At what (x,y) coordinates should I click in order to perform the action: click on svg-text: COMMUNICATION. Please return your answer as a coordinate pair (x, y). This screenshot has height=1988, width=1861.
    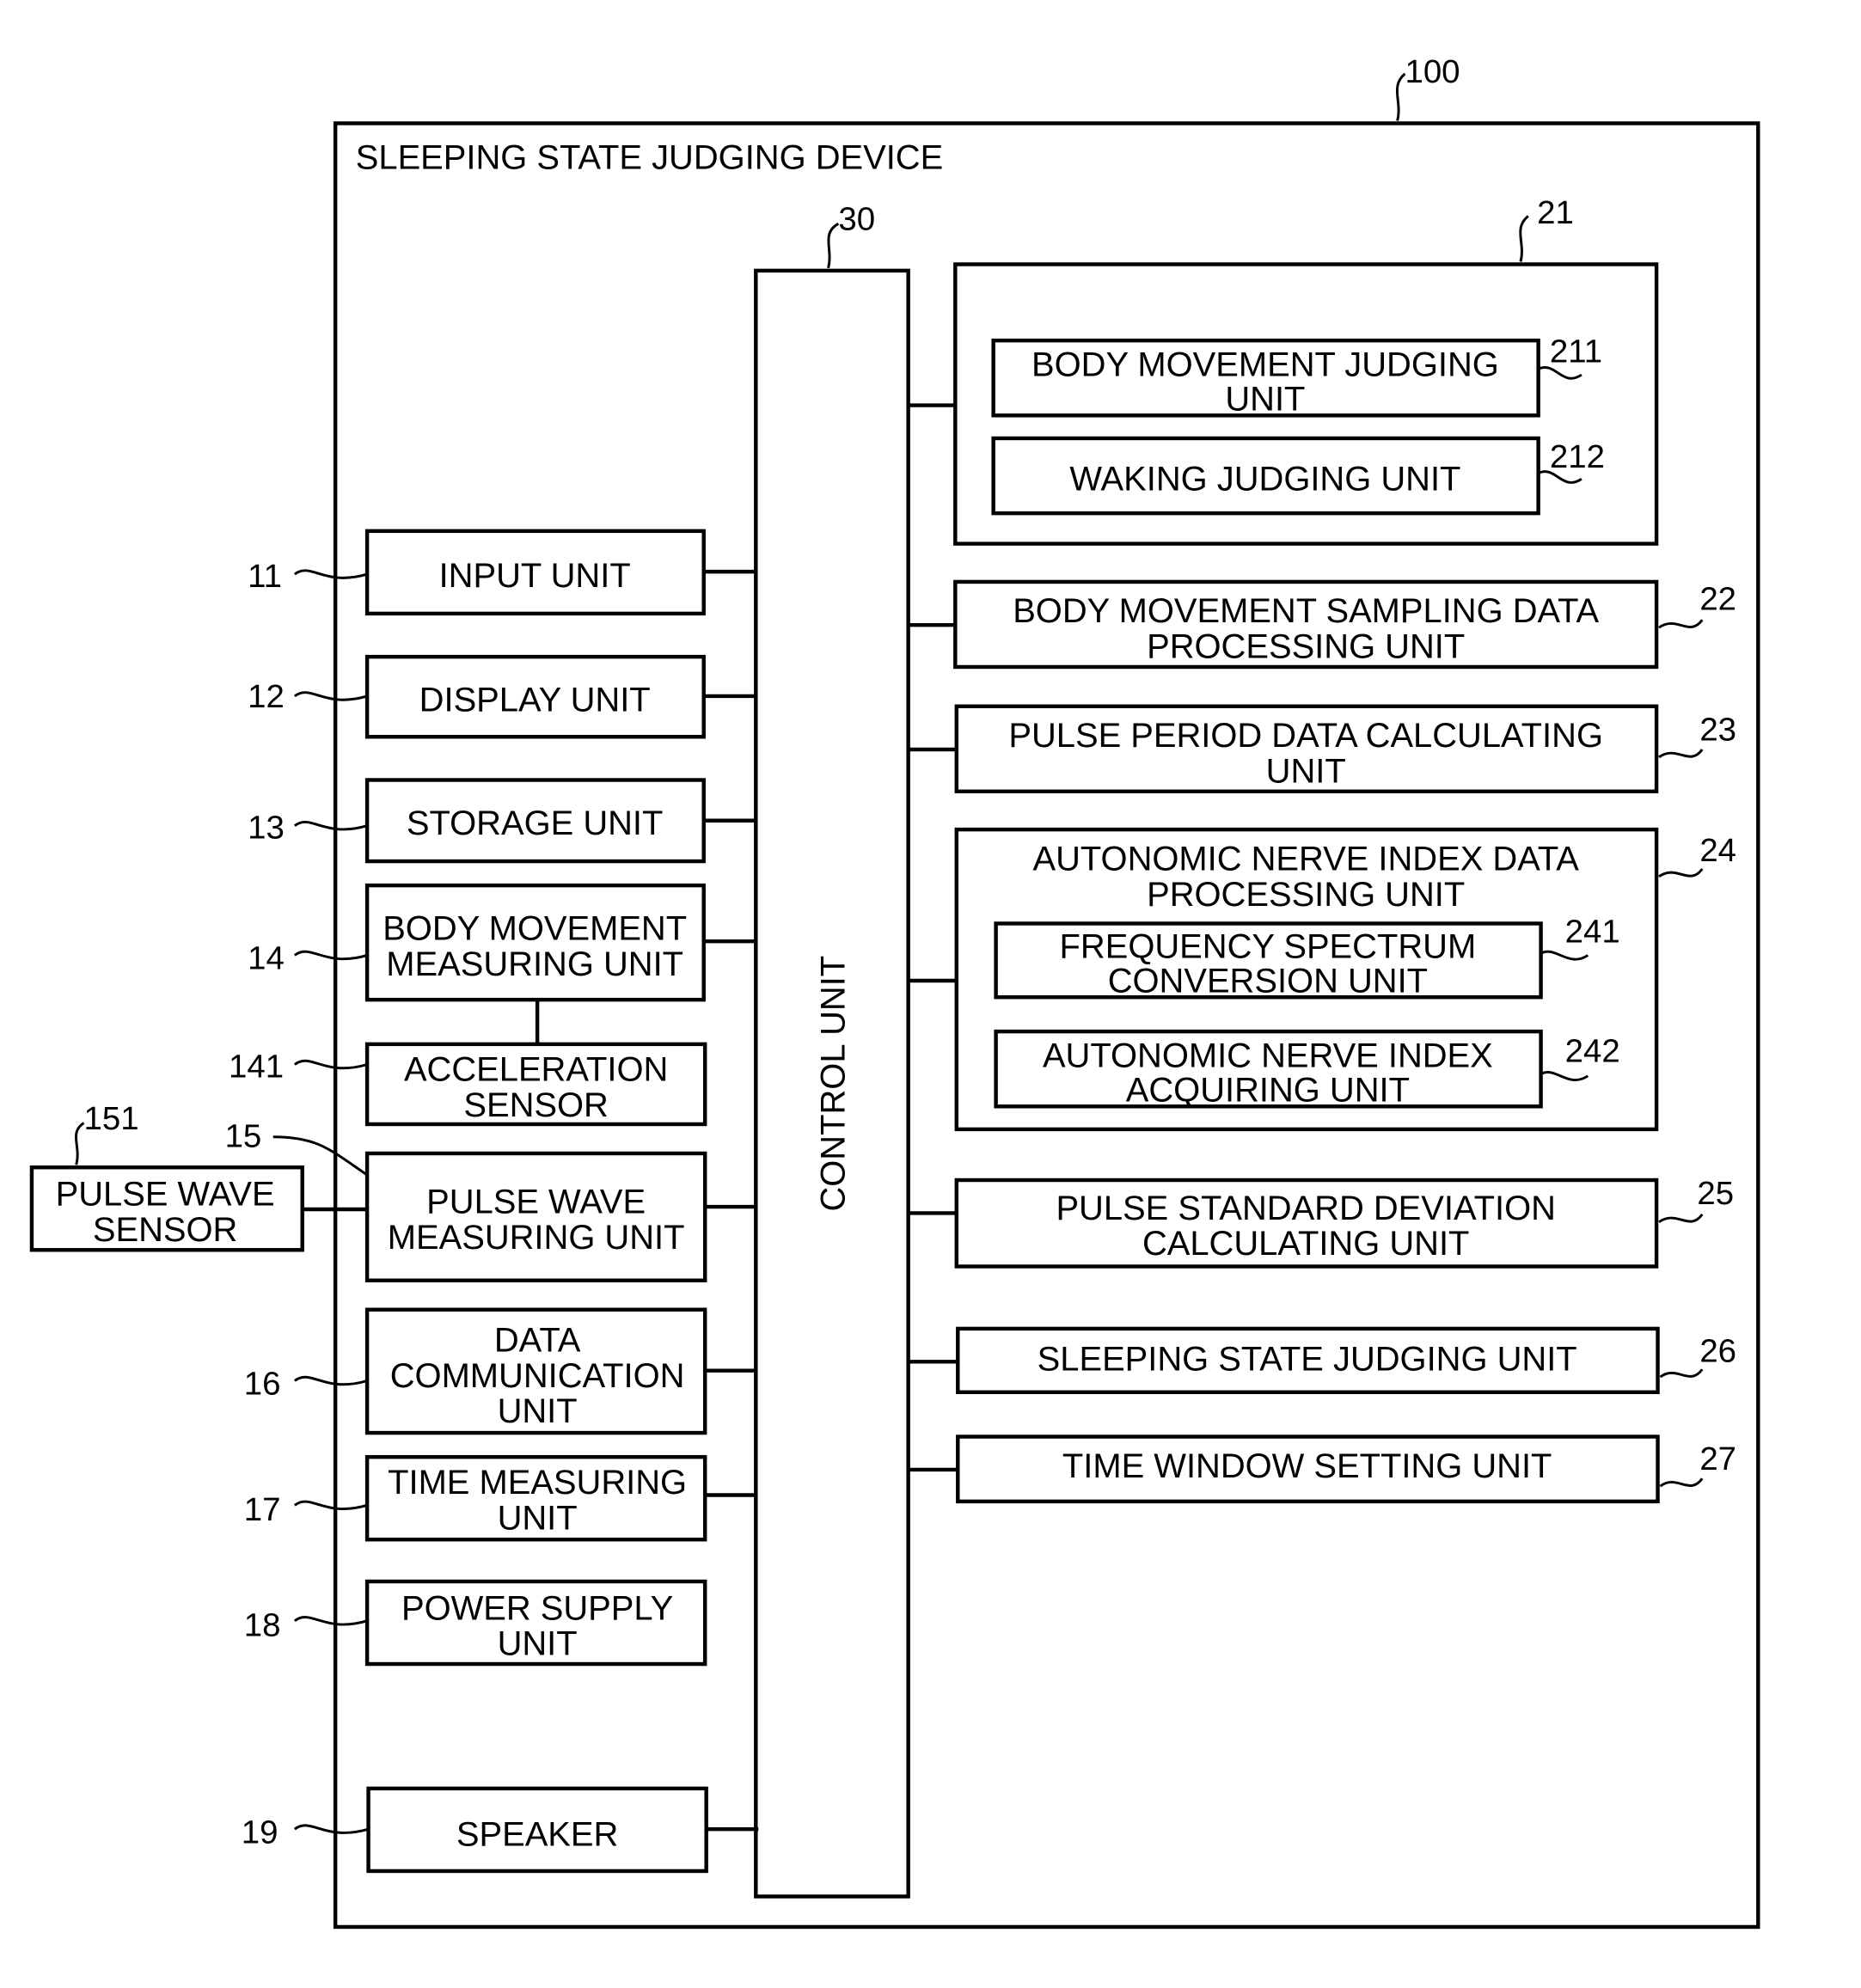
    Looking at the image, I should click on (537, 1376).